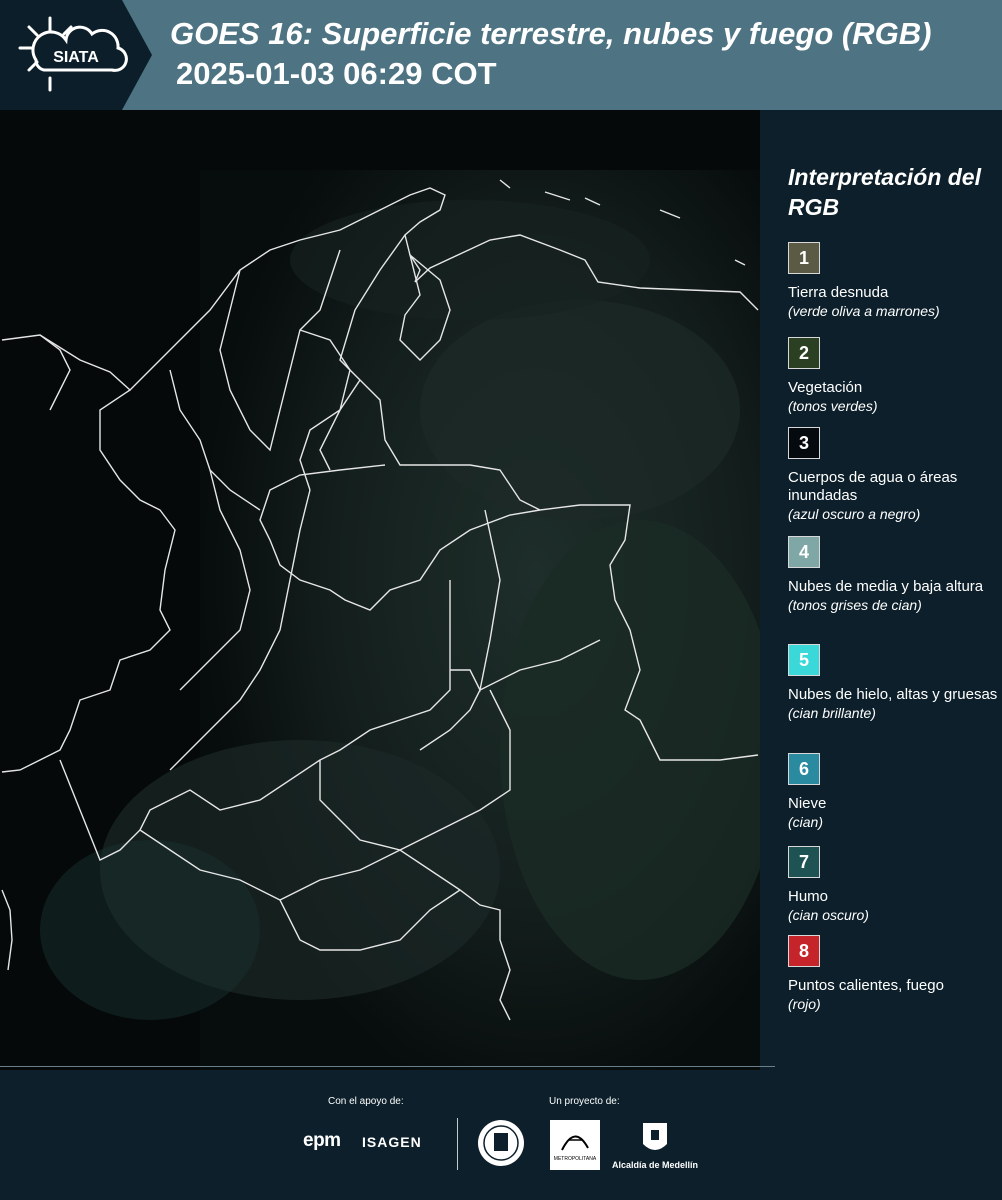 This screenshot has height=1200, width=1002. Describe the element at coordinates (392, 1142) in the screenshot. I see `isagen-logo: ISAGEN` at that location.